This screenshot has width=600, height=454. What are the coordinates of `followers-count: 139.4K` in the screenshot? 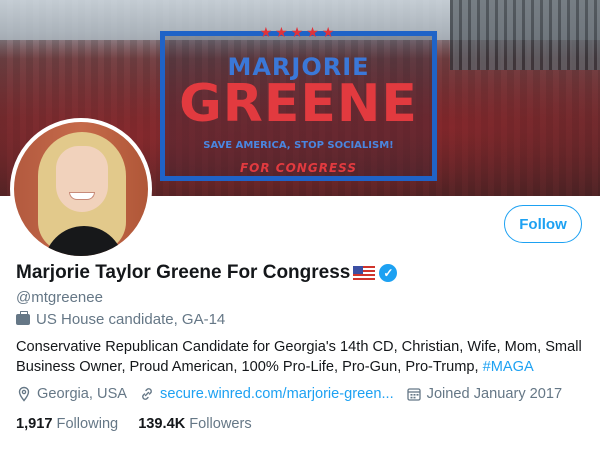 It's located at (162, 424).